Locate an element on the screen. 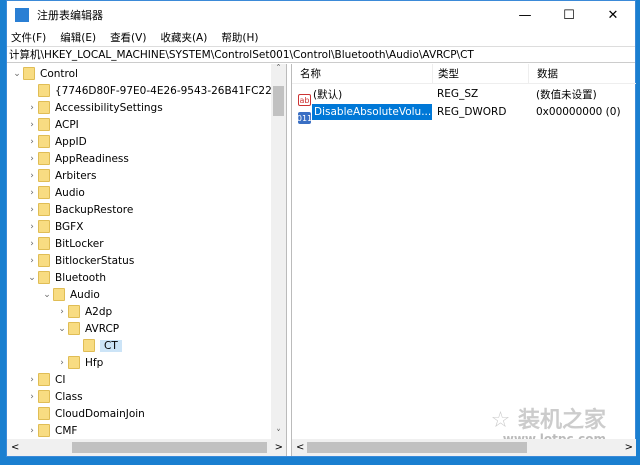  tree-item: › BGFX is located at coordinates (54, 226).